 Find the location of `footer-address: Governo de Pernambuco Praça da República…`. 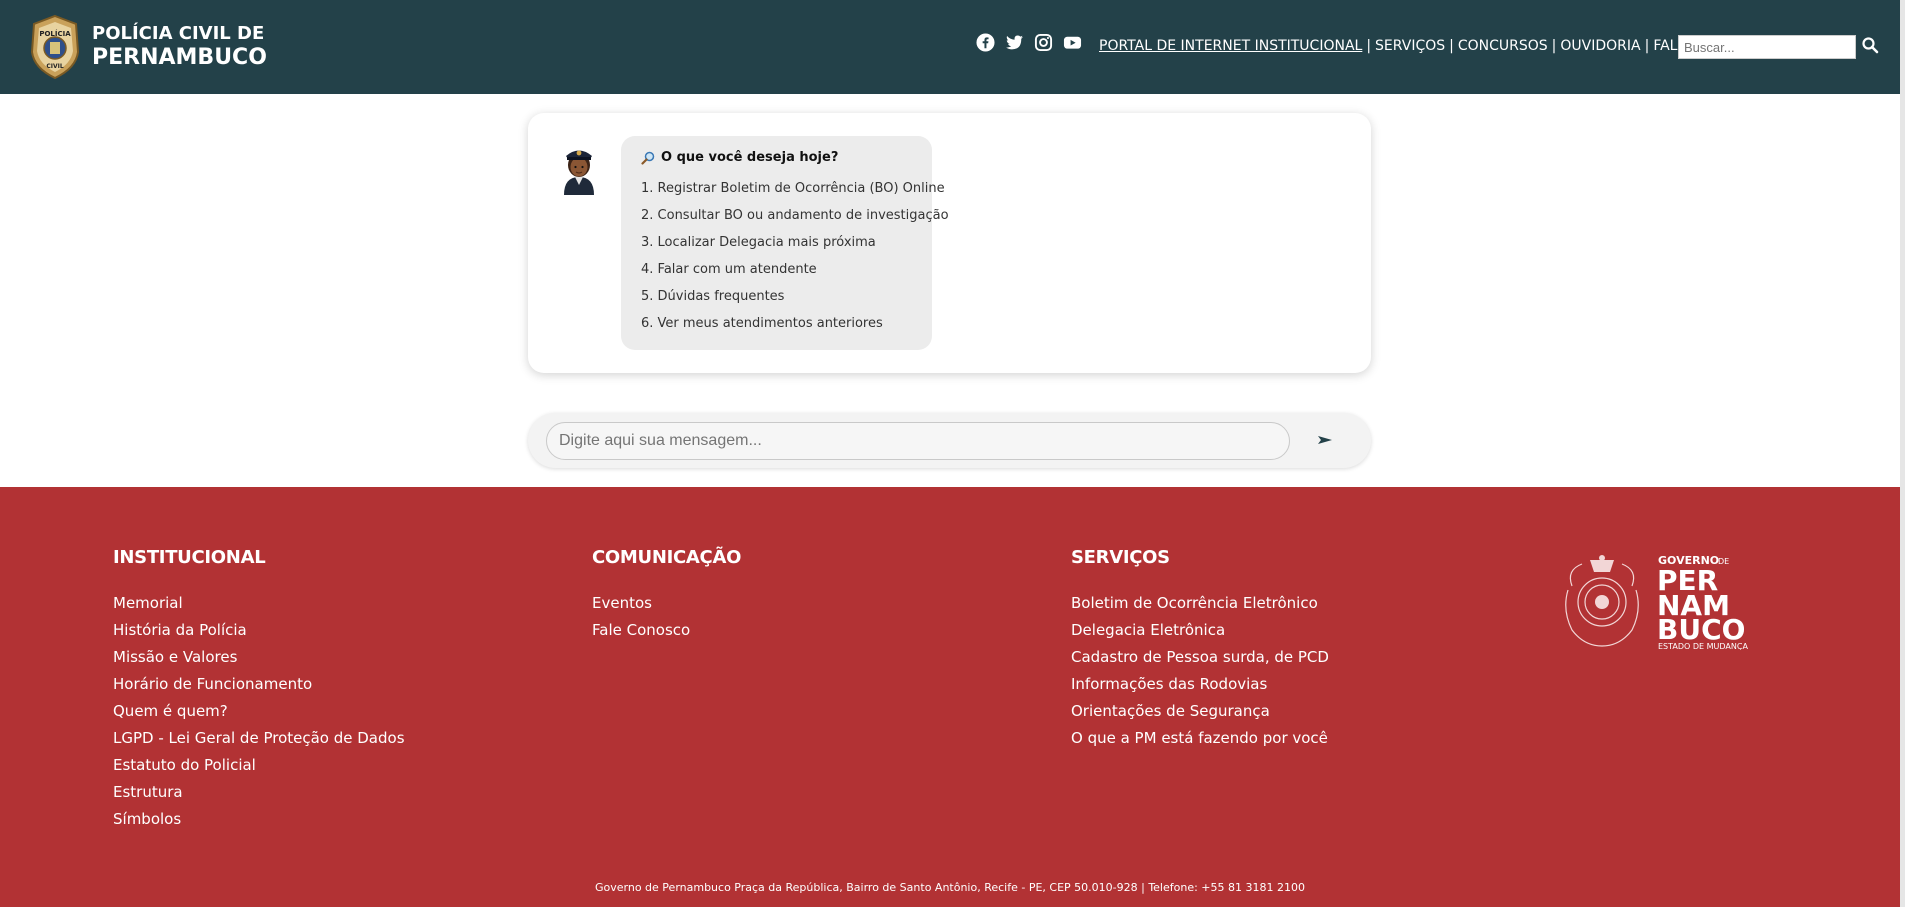

footer-address: Governo de Pernambuco Praça da República… is located at coordinates (950, 887).